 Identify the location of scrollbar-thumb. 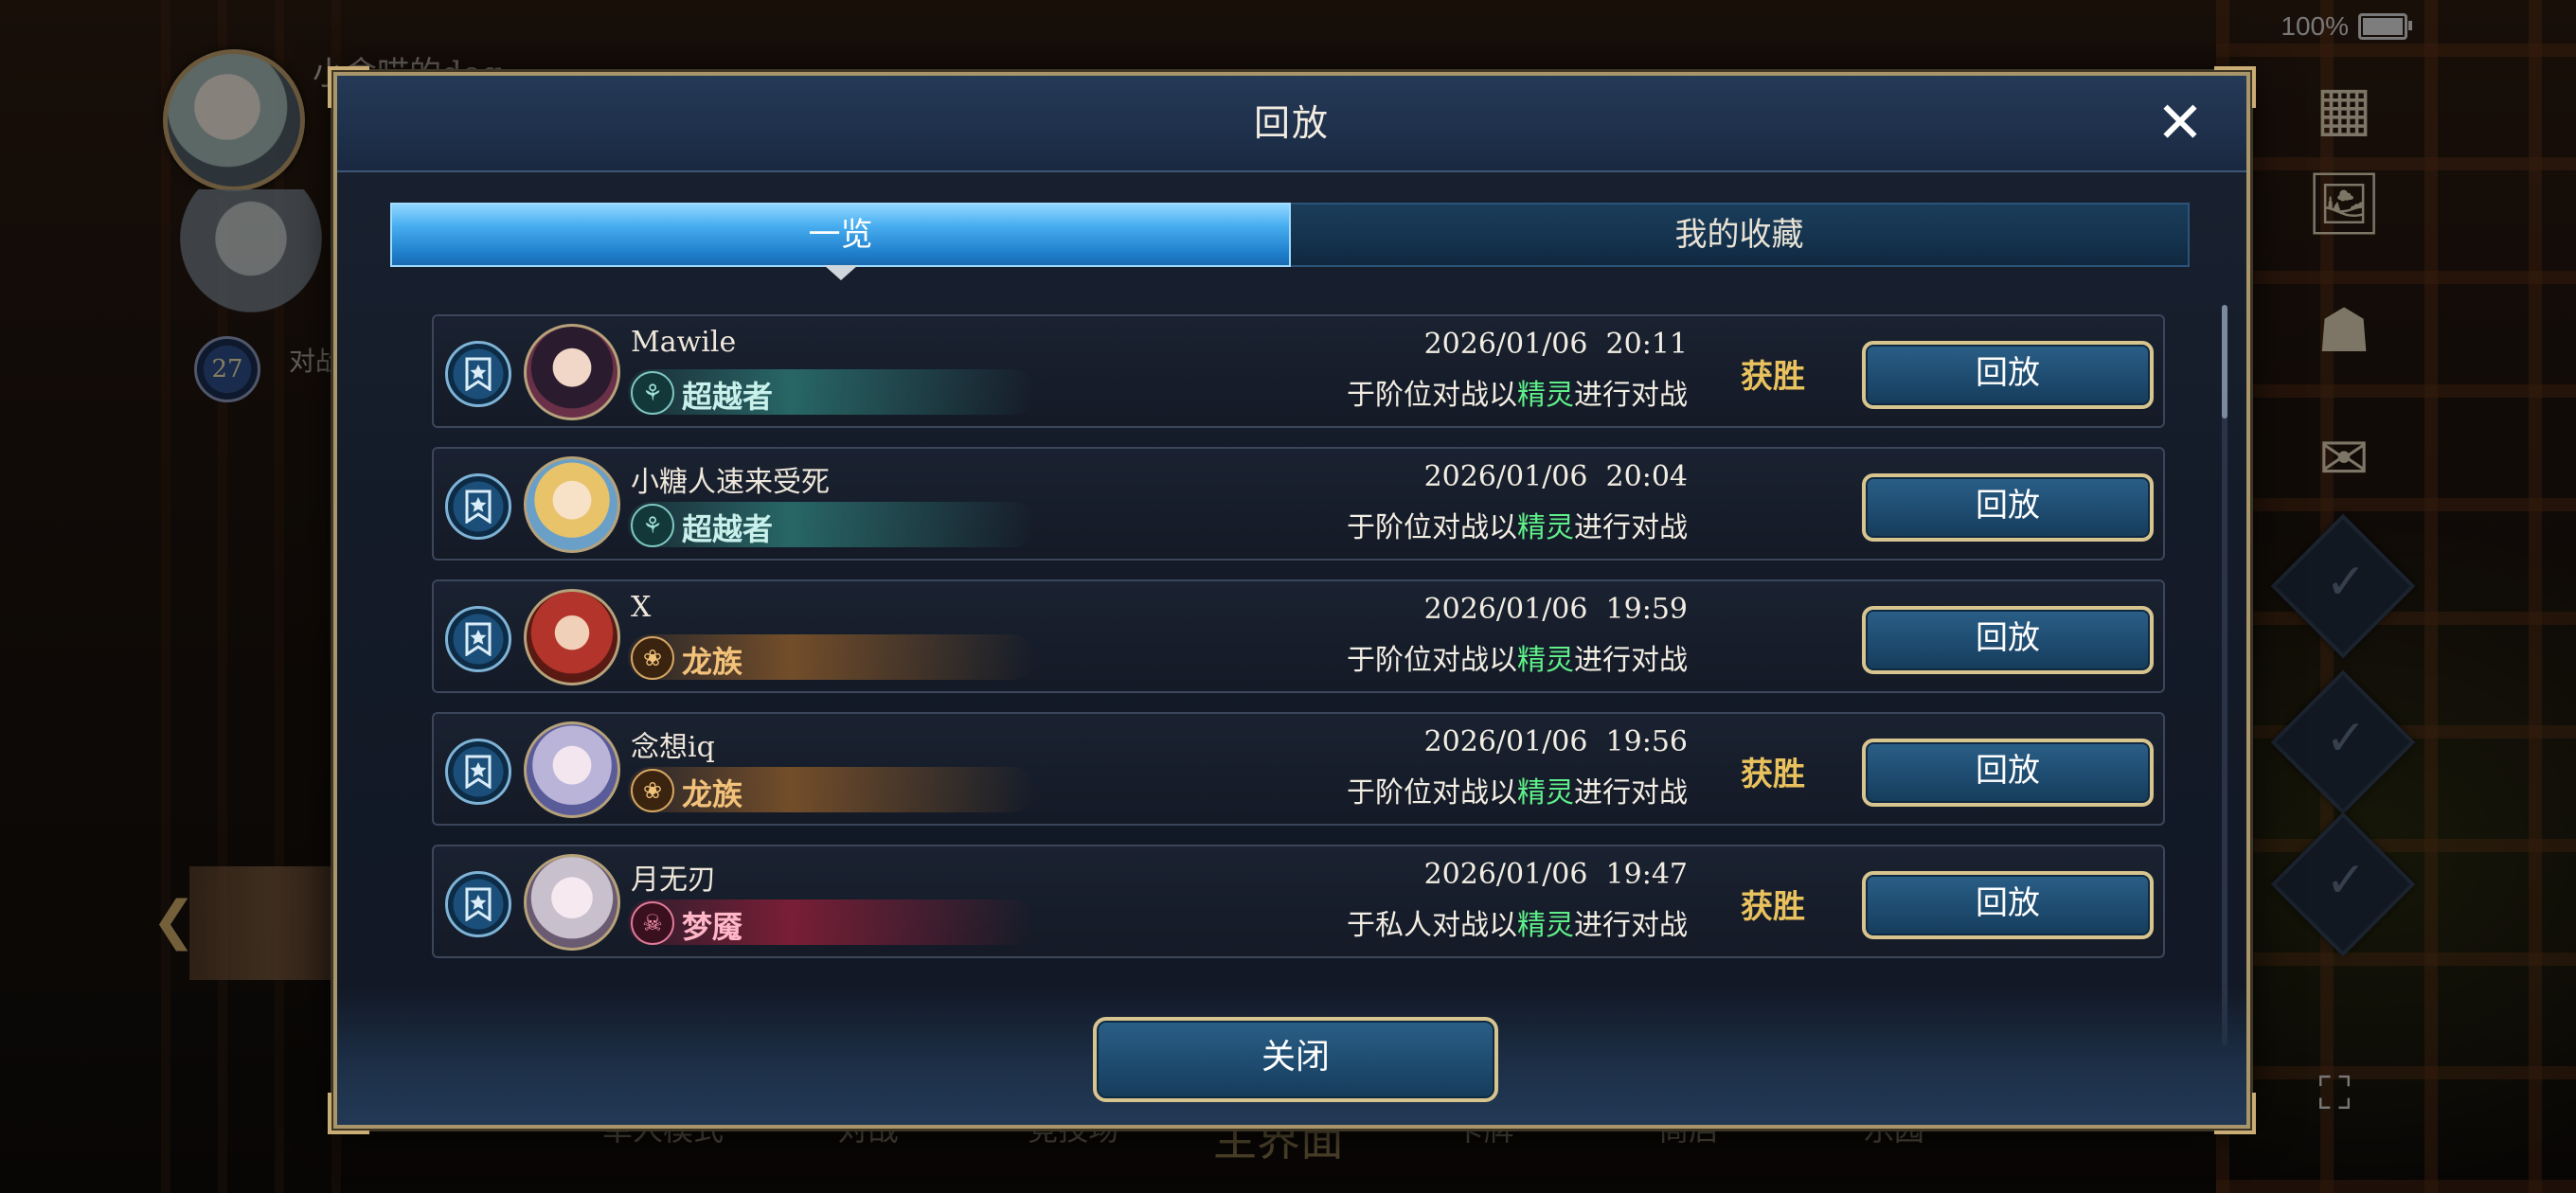
(2224, 361).